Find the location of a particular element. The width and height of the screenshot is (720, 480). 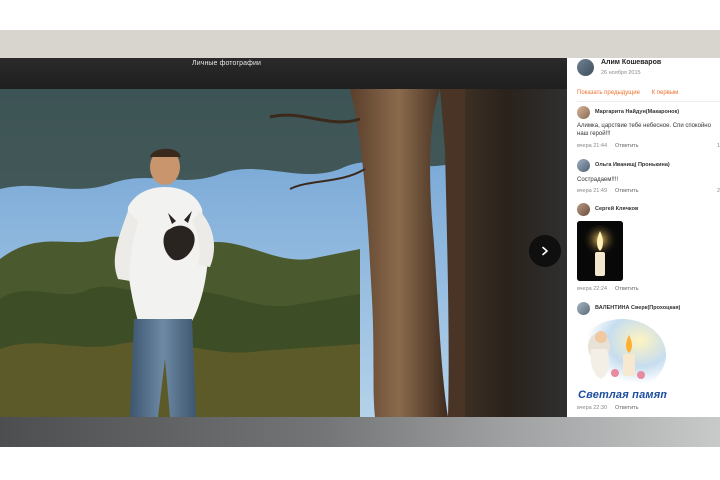

comment-meta: вчера 22:30 Ответить is located at coordinates (608, 408).